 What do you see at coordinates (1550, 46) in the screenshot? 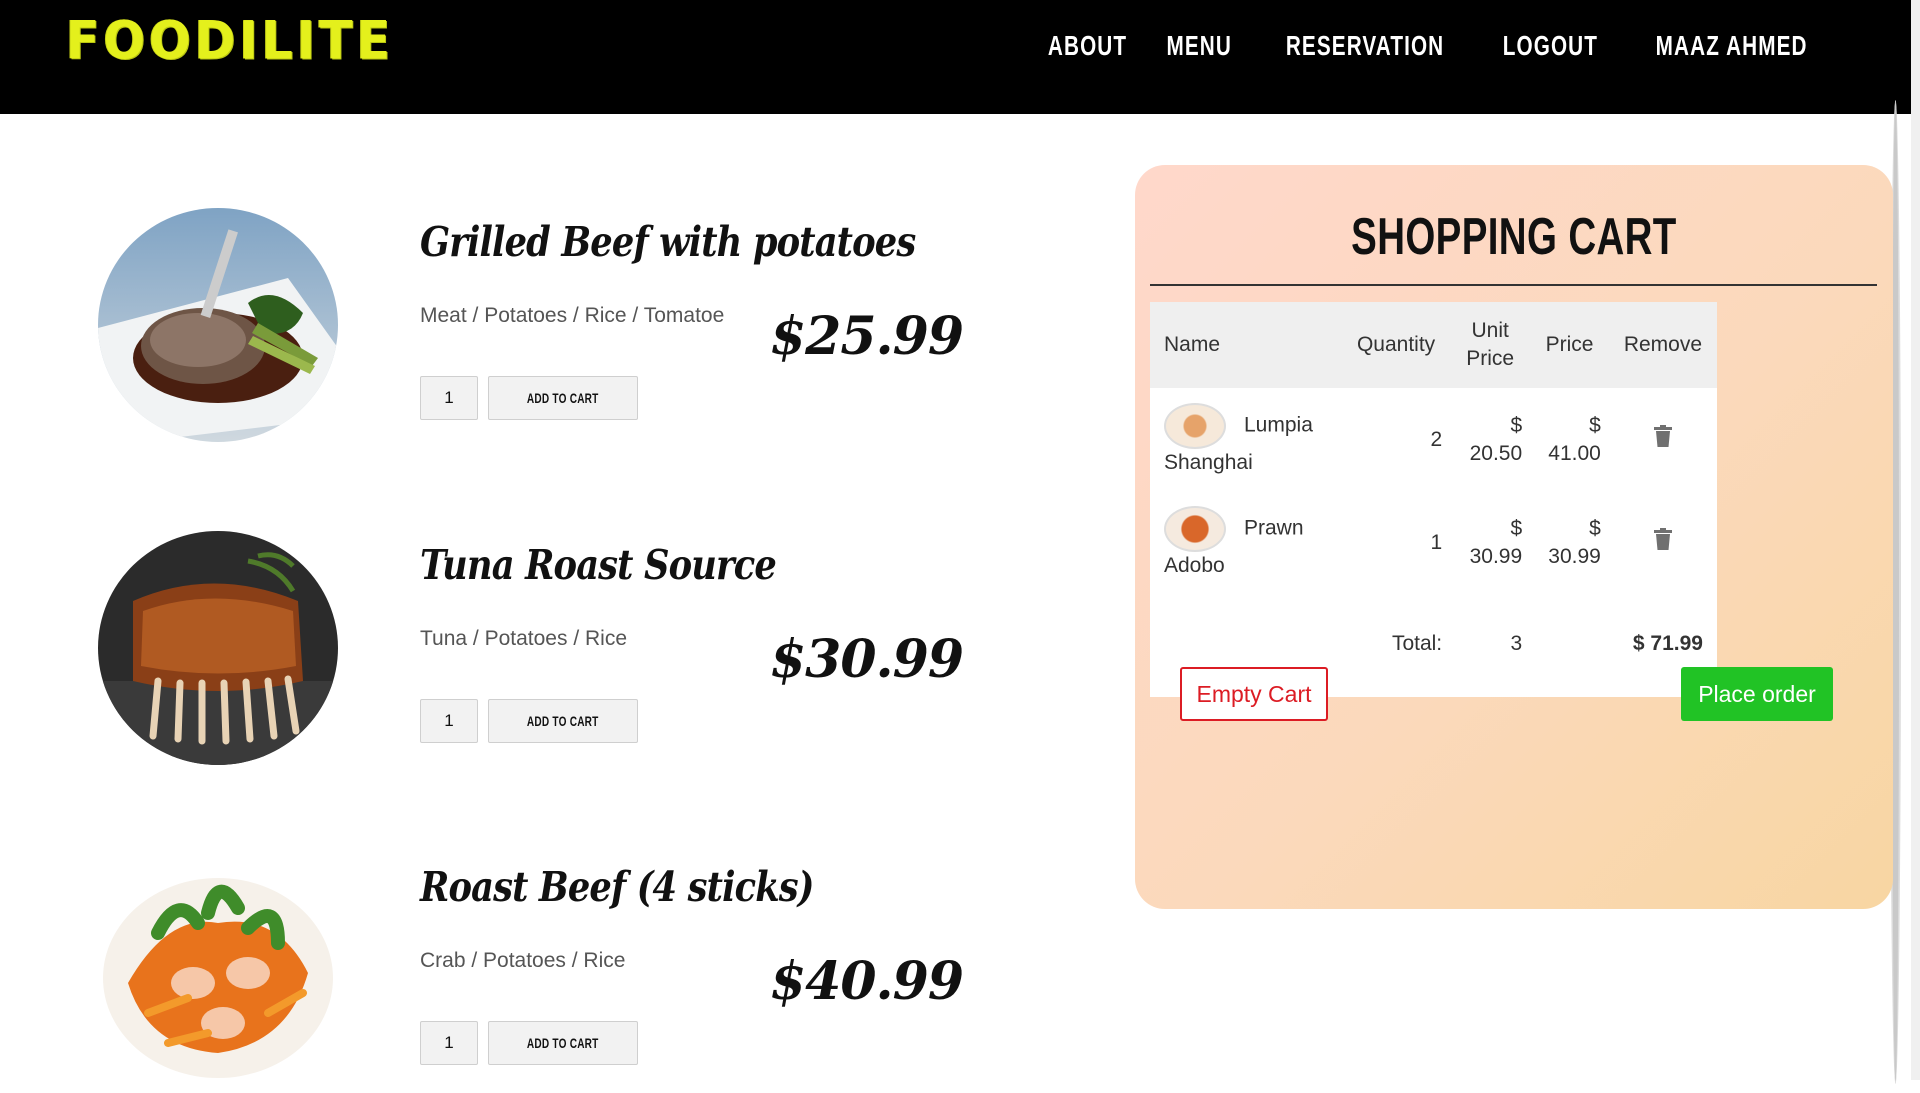
I see `nav-logout: LOGOUT` at bounding box center [1550, 46].